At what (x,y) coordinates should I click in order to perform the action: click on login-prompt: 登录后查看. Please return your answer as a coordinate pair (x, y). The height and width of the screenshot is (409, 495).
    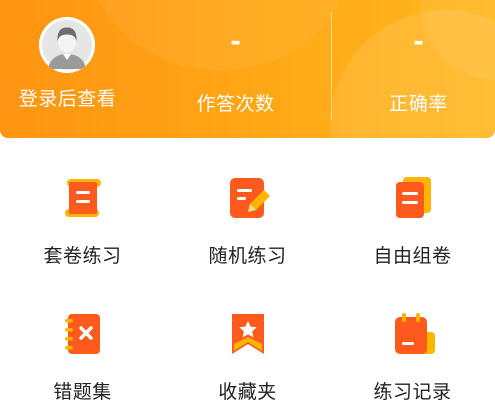
    Looking at the image, I should click on (67, 97).